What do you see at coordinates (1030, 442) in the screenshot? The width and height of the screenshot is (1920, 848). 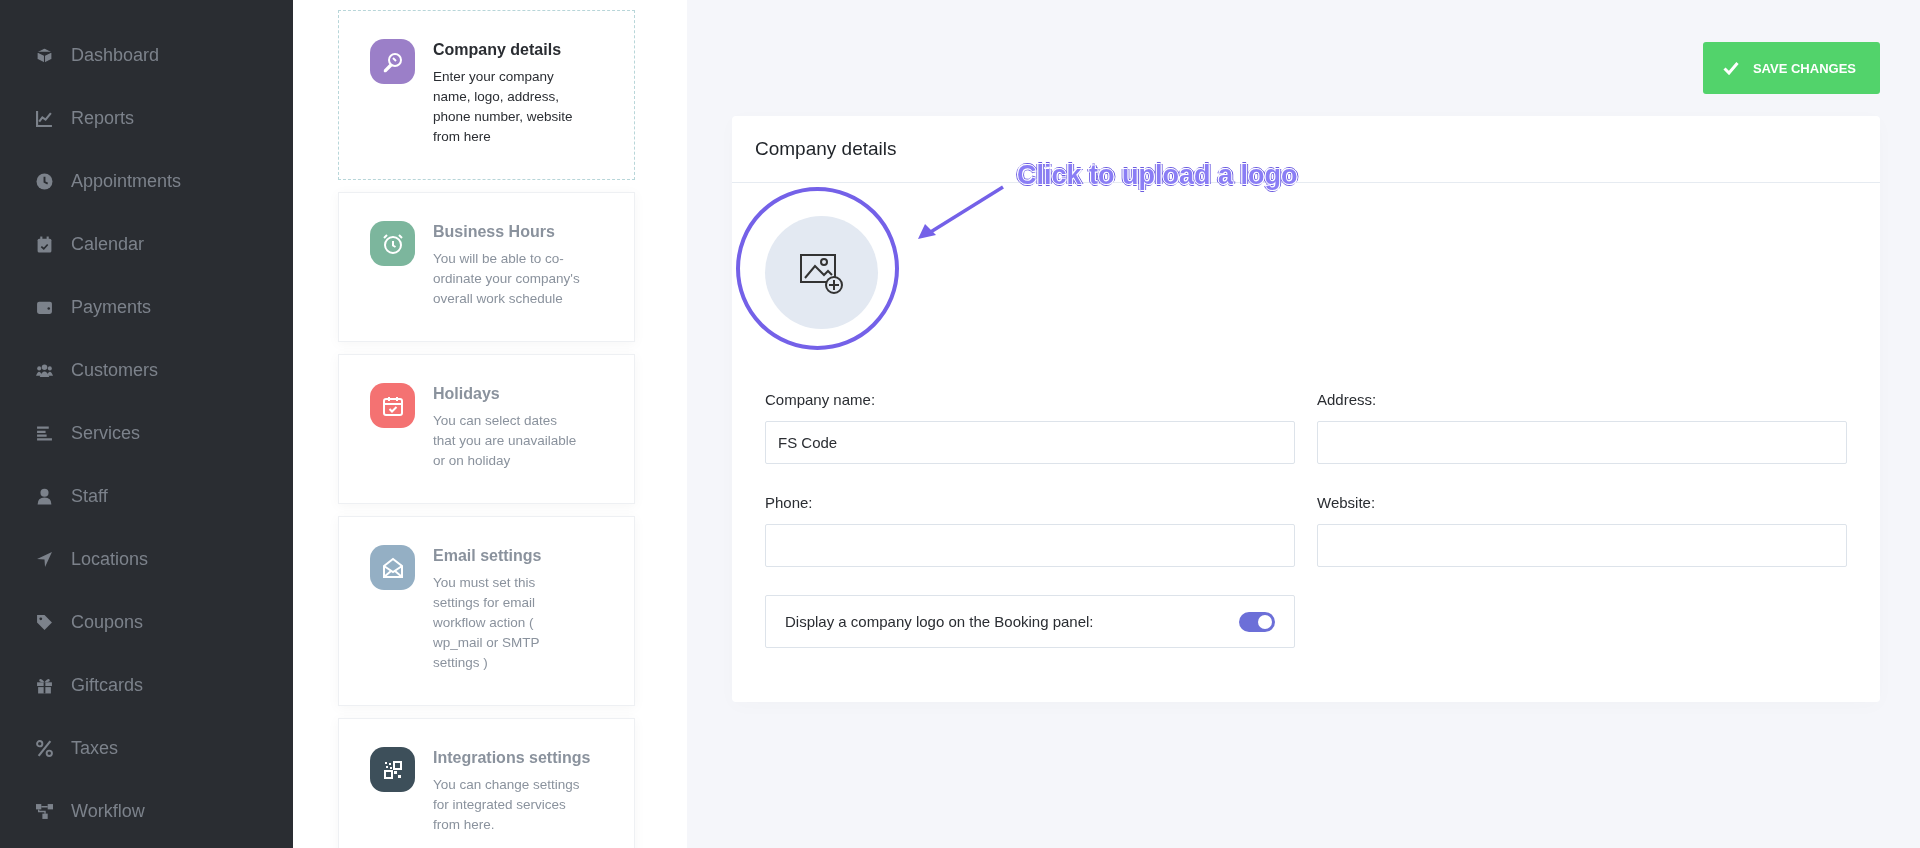 I see `input-field: FS Code` at bounding box center [1030, 442].